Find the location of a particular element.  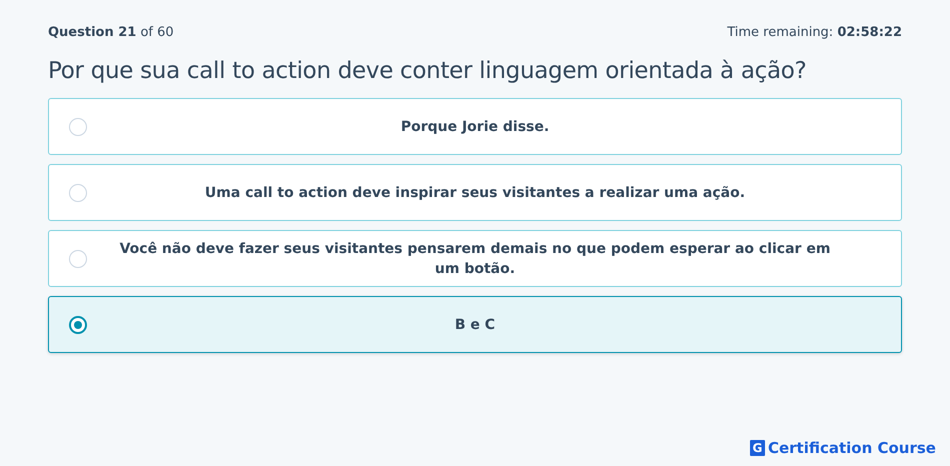

answer-option: B e C is located at coordinates (475, 324).